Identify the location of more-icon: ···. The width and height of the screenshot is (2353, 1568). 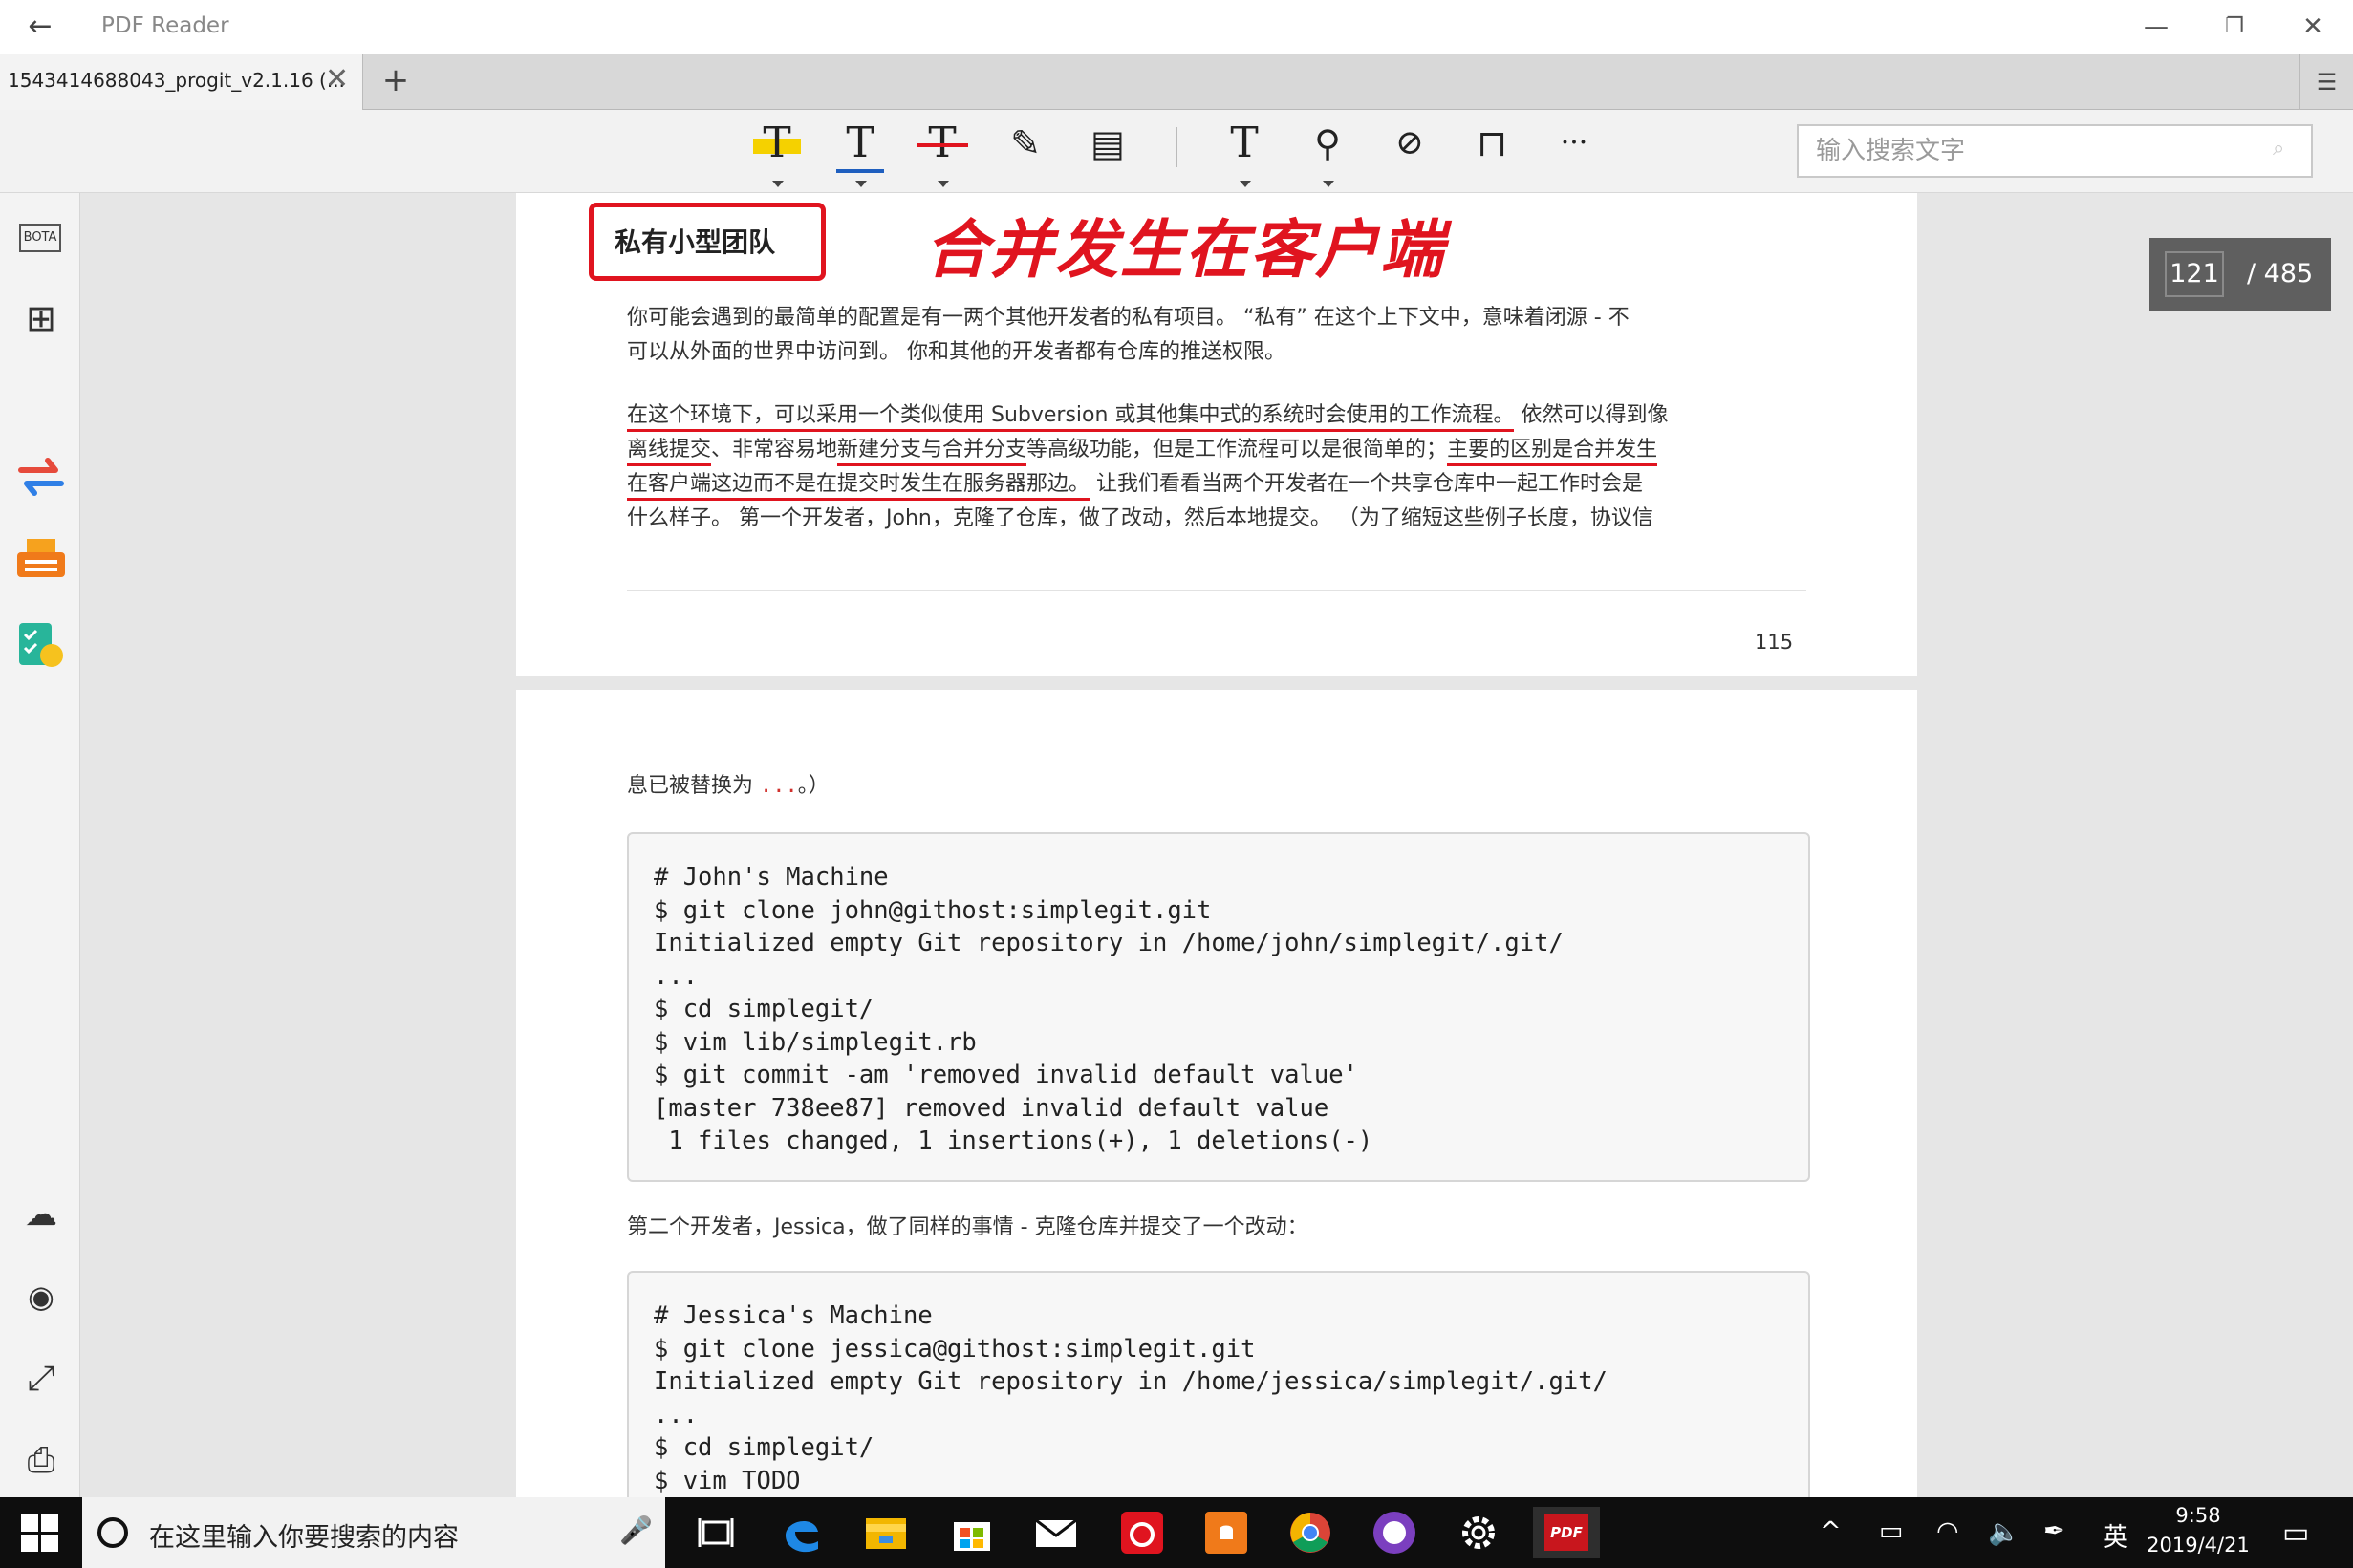
(1574, 143).